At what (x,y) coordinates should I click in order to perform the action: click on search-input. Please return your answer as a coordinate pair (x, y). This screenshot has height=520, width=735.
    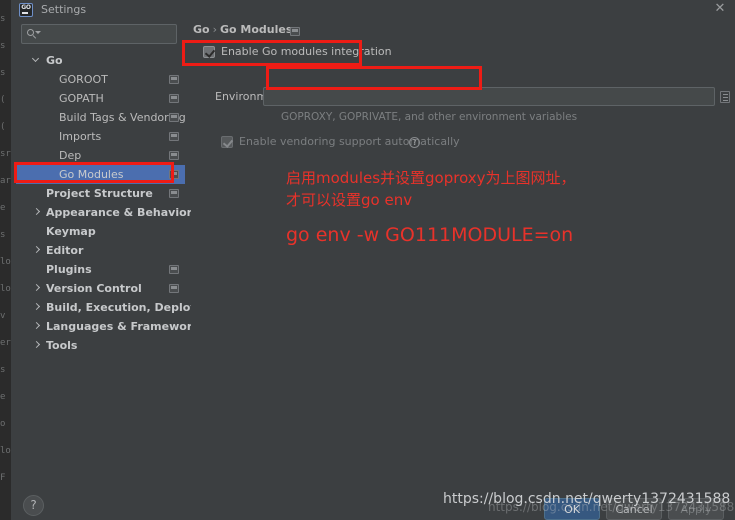
    Looking at the image, I should click on (99, 34).